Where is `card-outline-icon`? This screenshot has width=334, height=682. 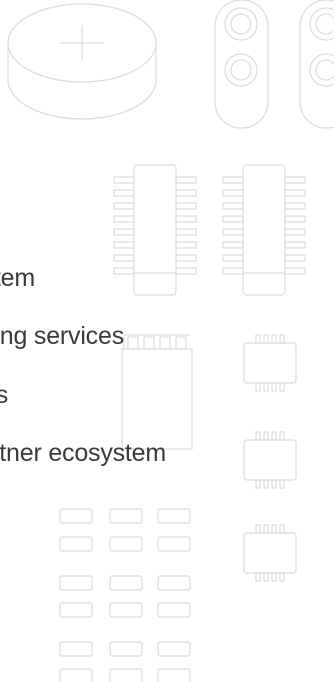 card-outline-icon is located at coordinates (157, 392).